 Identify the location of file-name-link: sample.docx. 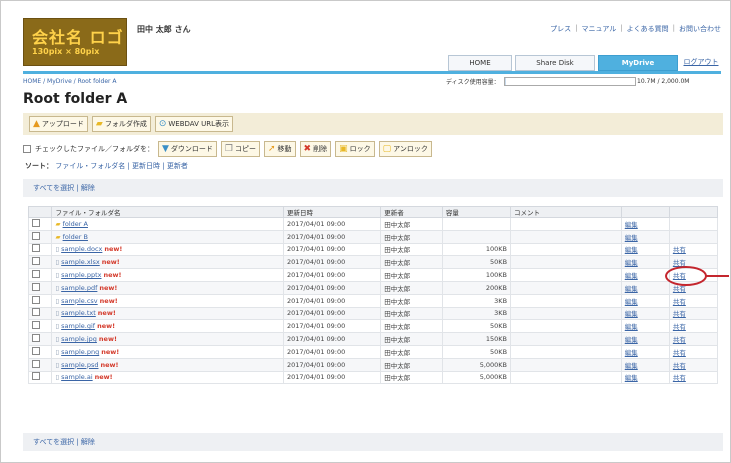
(81, 249).